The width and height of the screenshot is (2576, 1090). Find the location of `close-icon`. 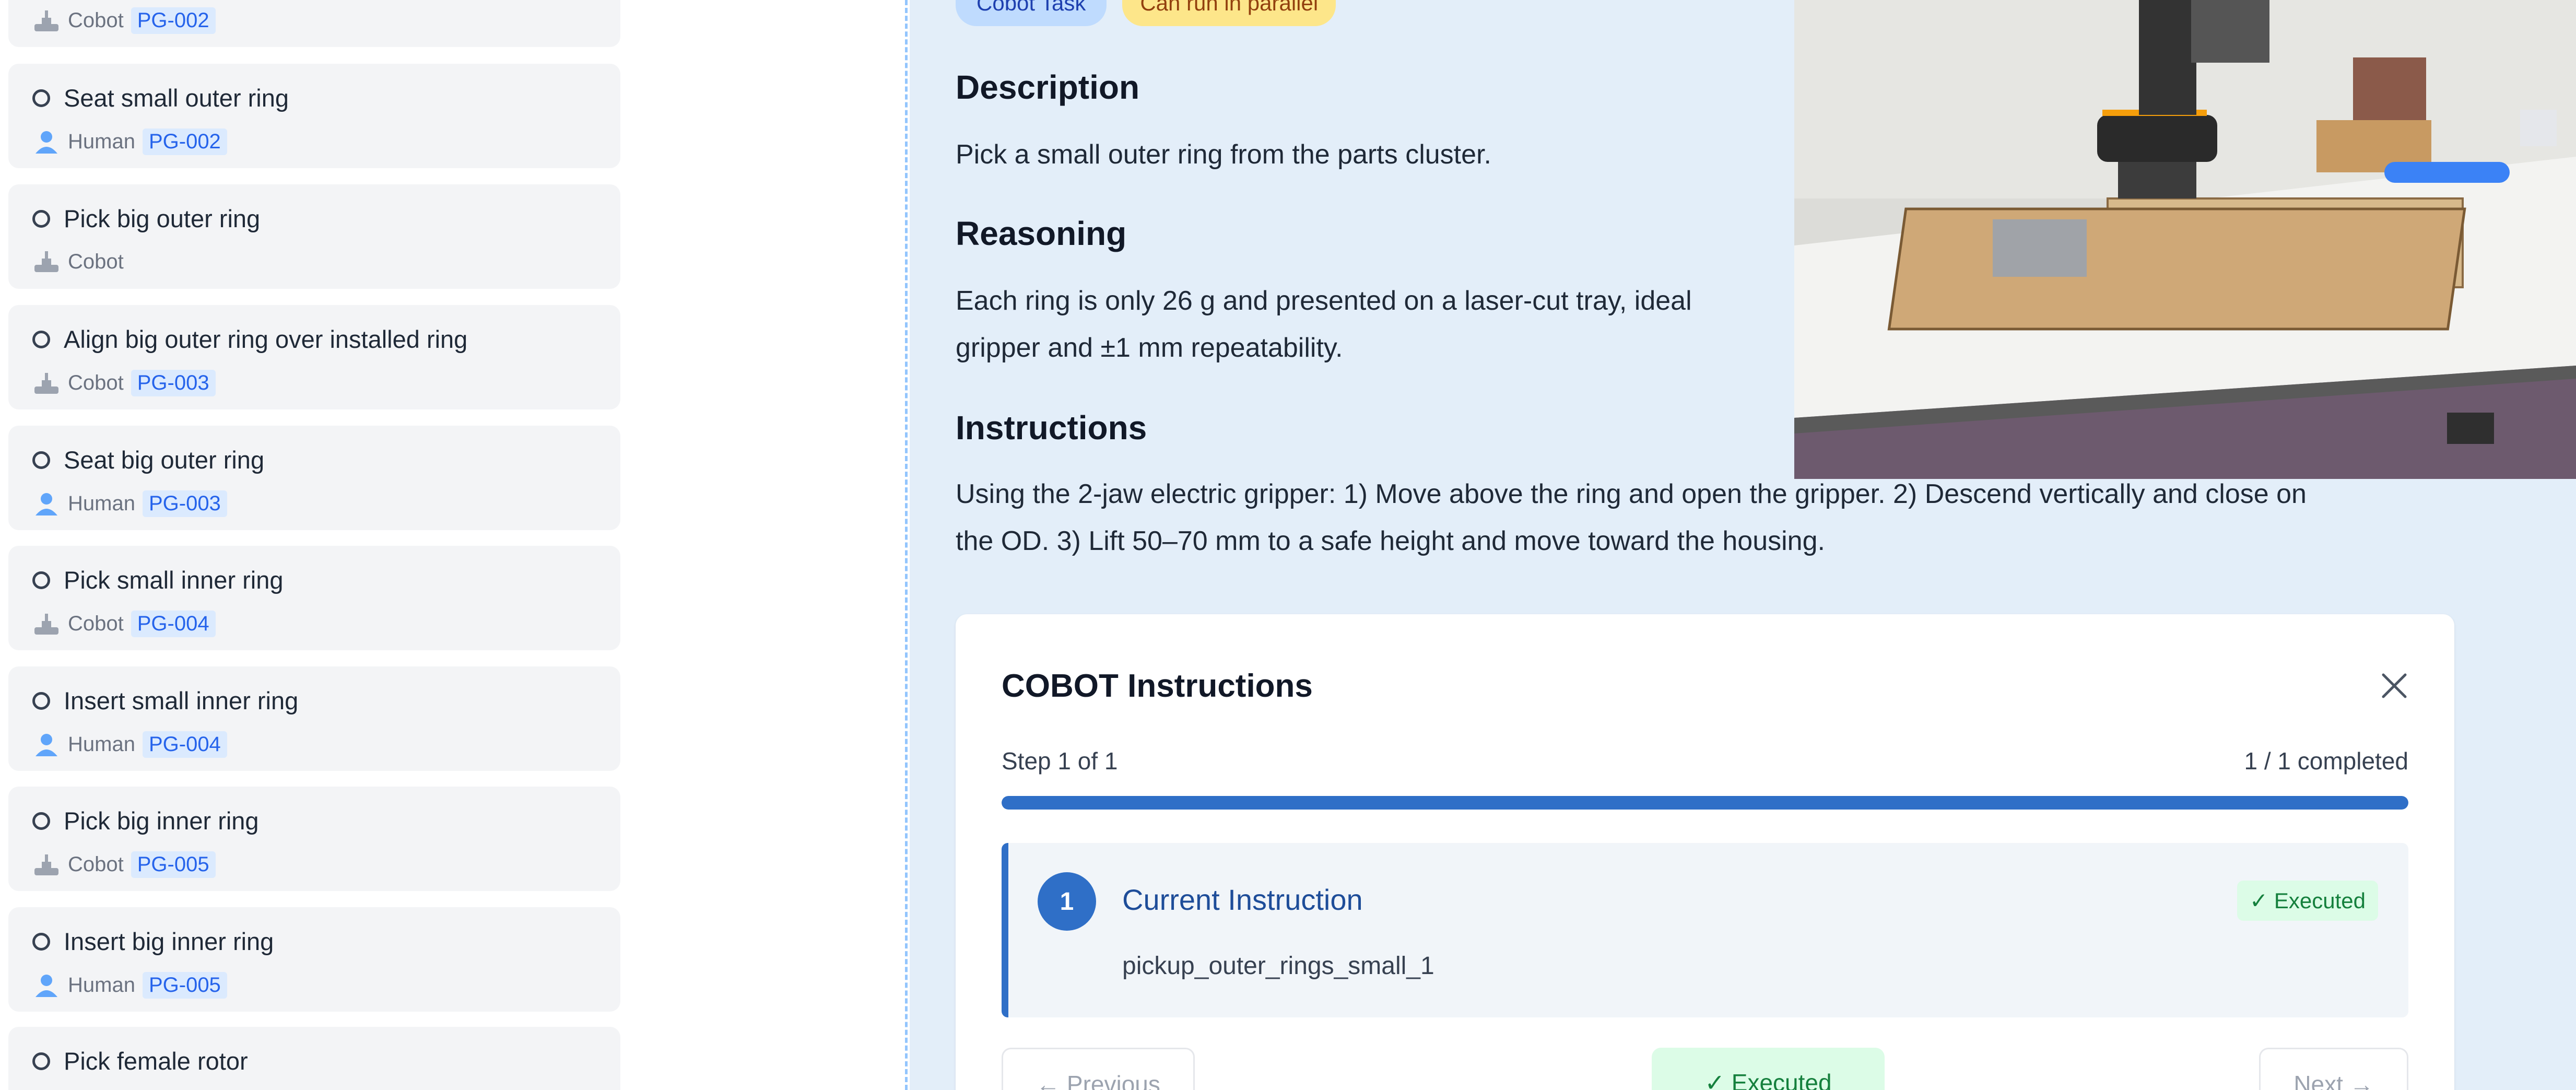

close-icon is located at coordinates (2394, 686).